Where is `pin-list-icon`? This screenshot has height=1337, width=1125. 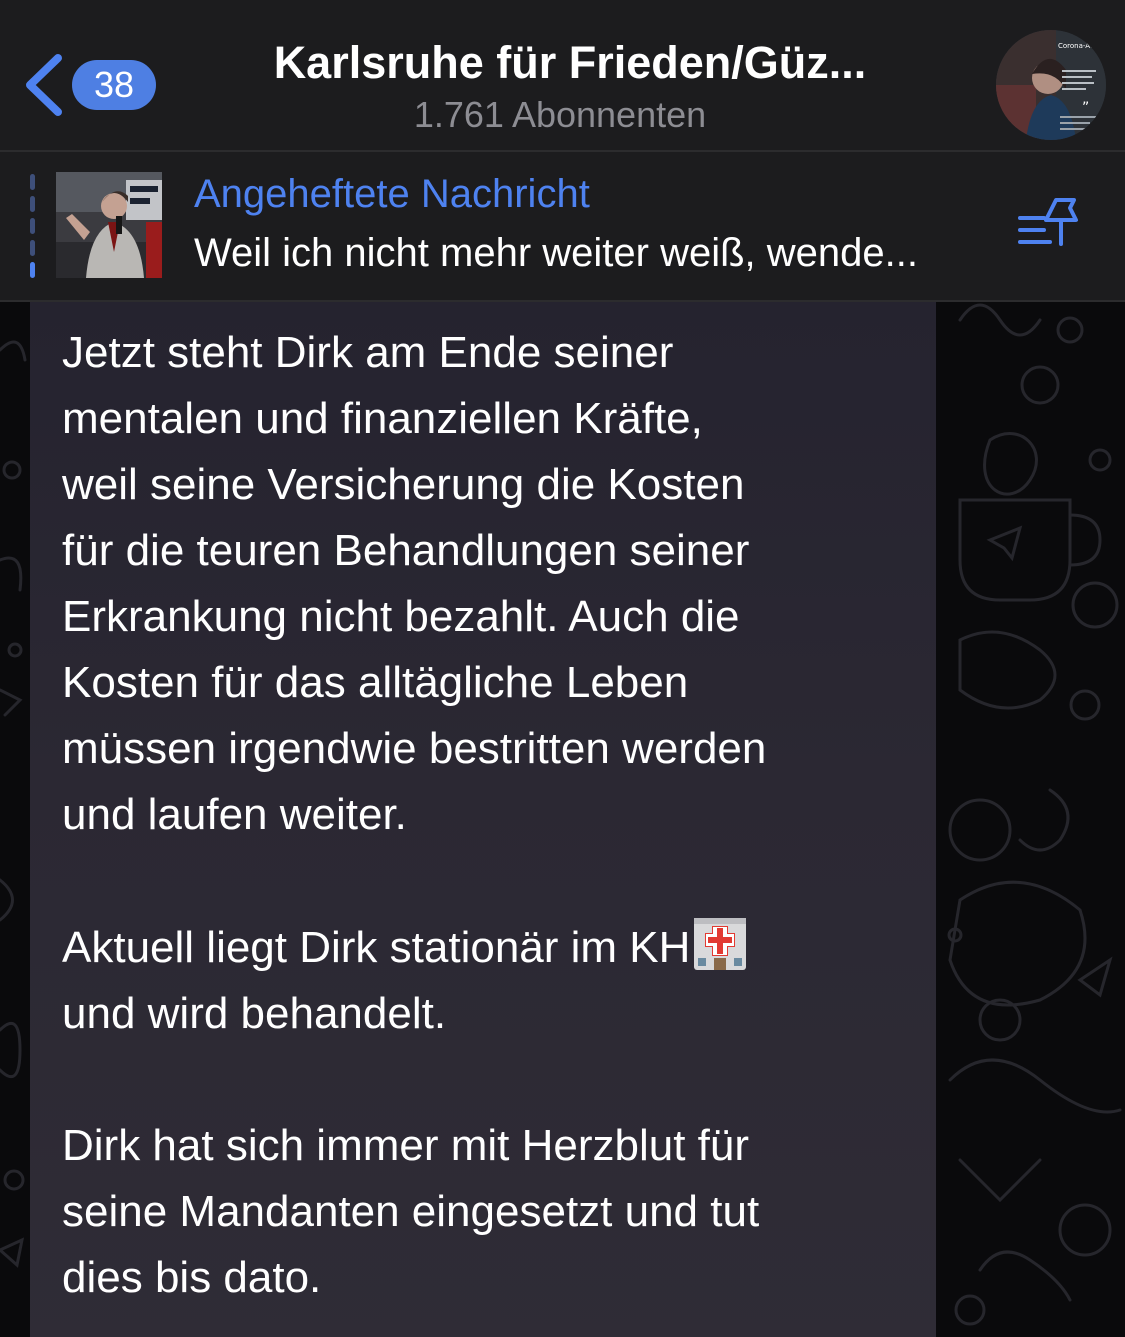
pin-list-icon is located at coordinates (1047, 224).